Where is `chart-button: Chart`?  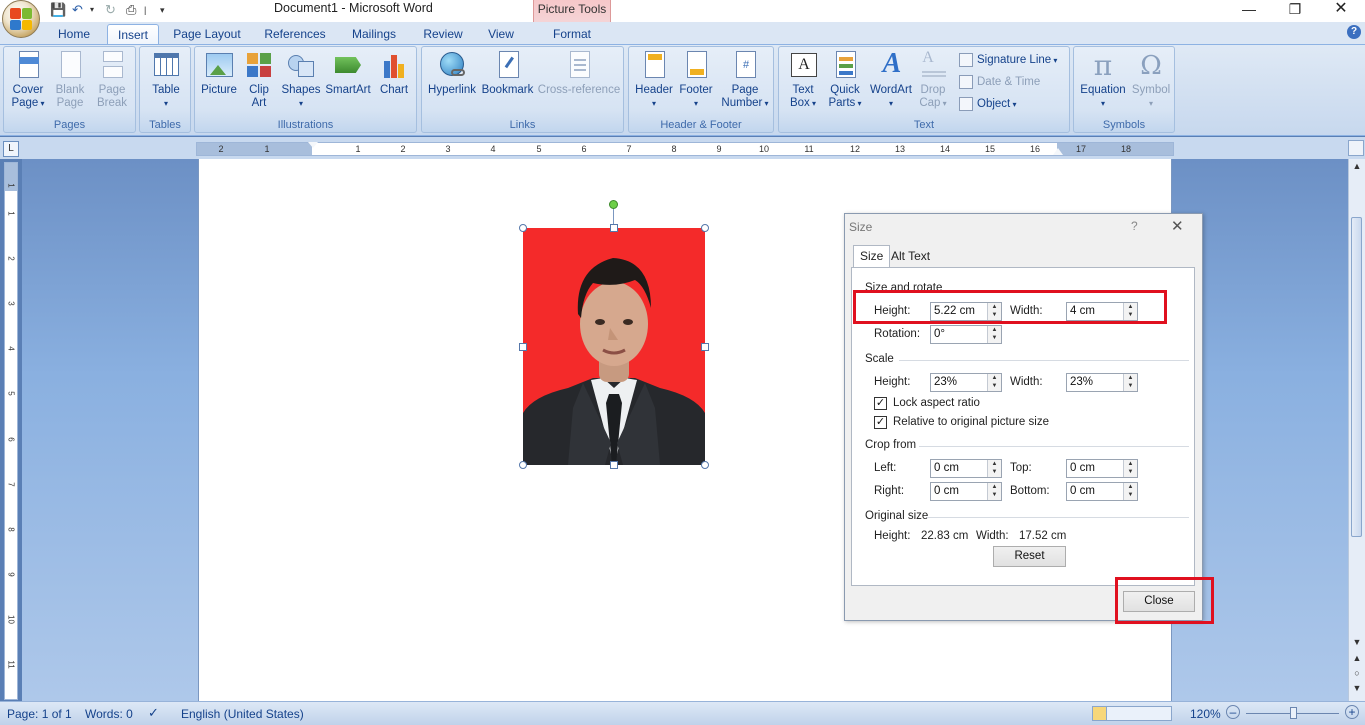
chart-button: Chart is located at coordinates (394, 74).